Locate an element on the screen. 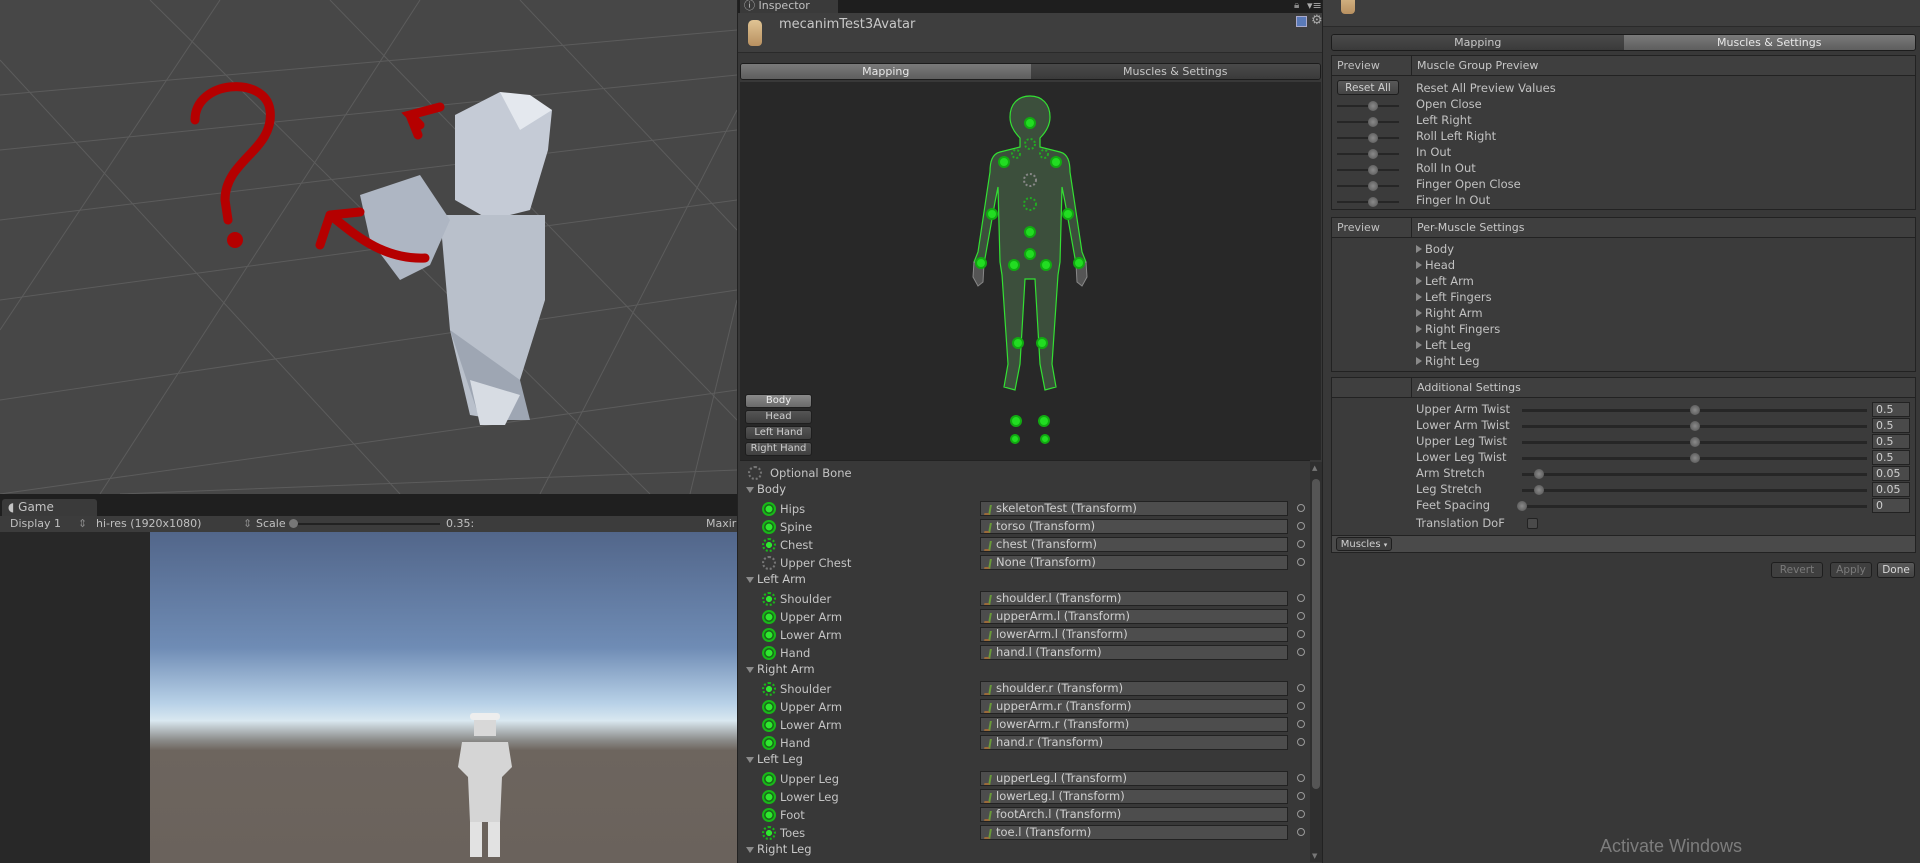 The image size is (1920, 863). tab-muscles-settings: Muscles & Settings is located at coordinates (1175, 71).